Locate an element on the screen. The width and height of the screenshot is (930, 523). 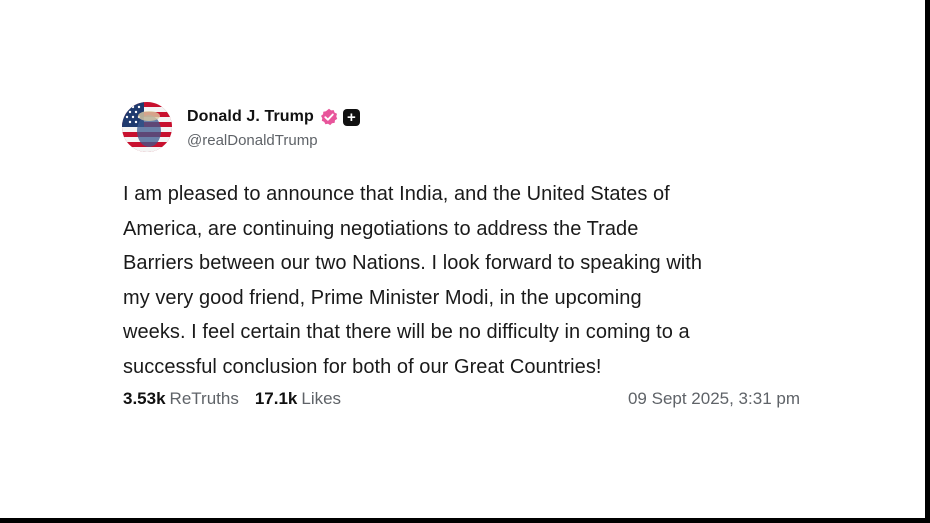
author-handle: @realDonaldTrump is located at coordinates (273, 140).